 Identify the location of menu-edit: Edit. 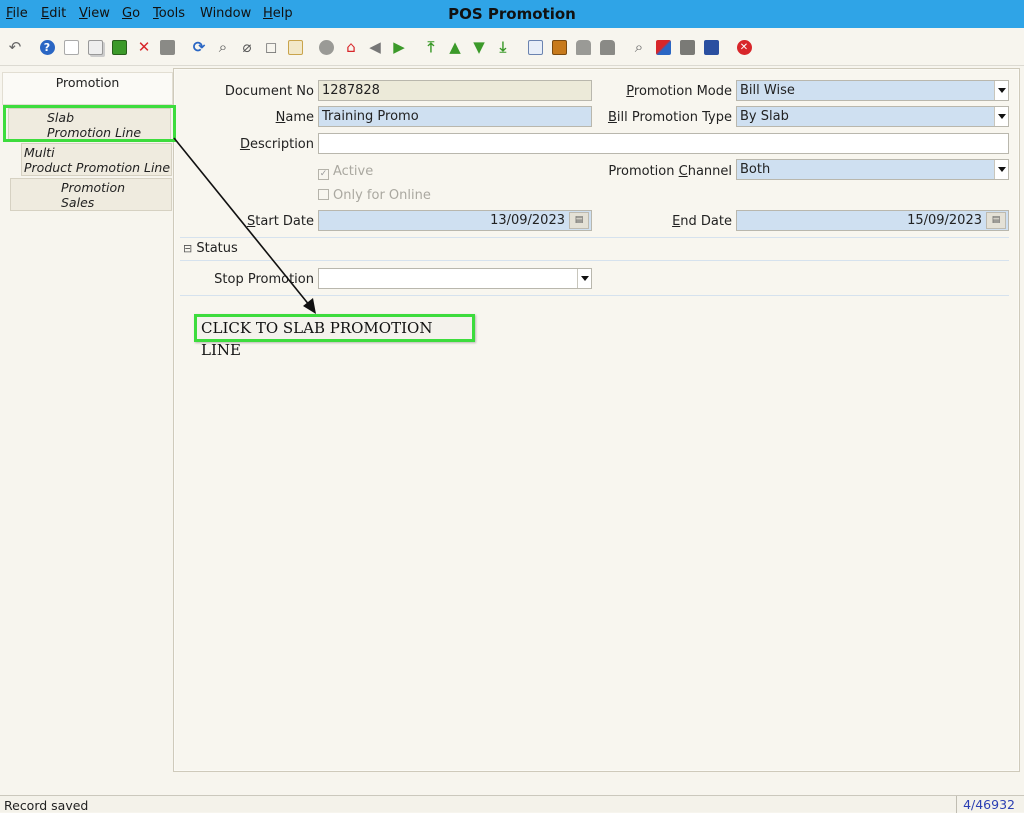
(53, 13).